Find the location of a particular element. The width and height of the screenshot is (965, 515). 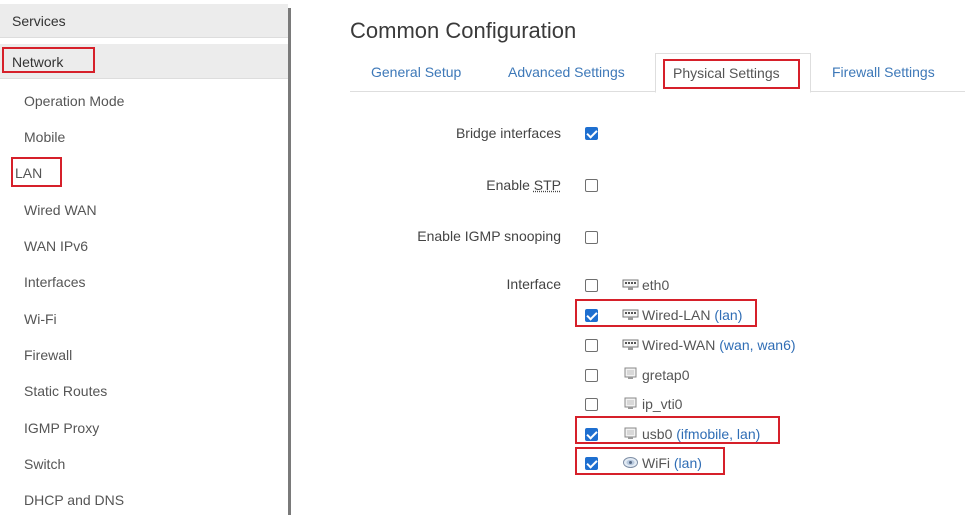

interface-name: eth0 is located at coordinates (656, 285).